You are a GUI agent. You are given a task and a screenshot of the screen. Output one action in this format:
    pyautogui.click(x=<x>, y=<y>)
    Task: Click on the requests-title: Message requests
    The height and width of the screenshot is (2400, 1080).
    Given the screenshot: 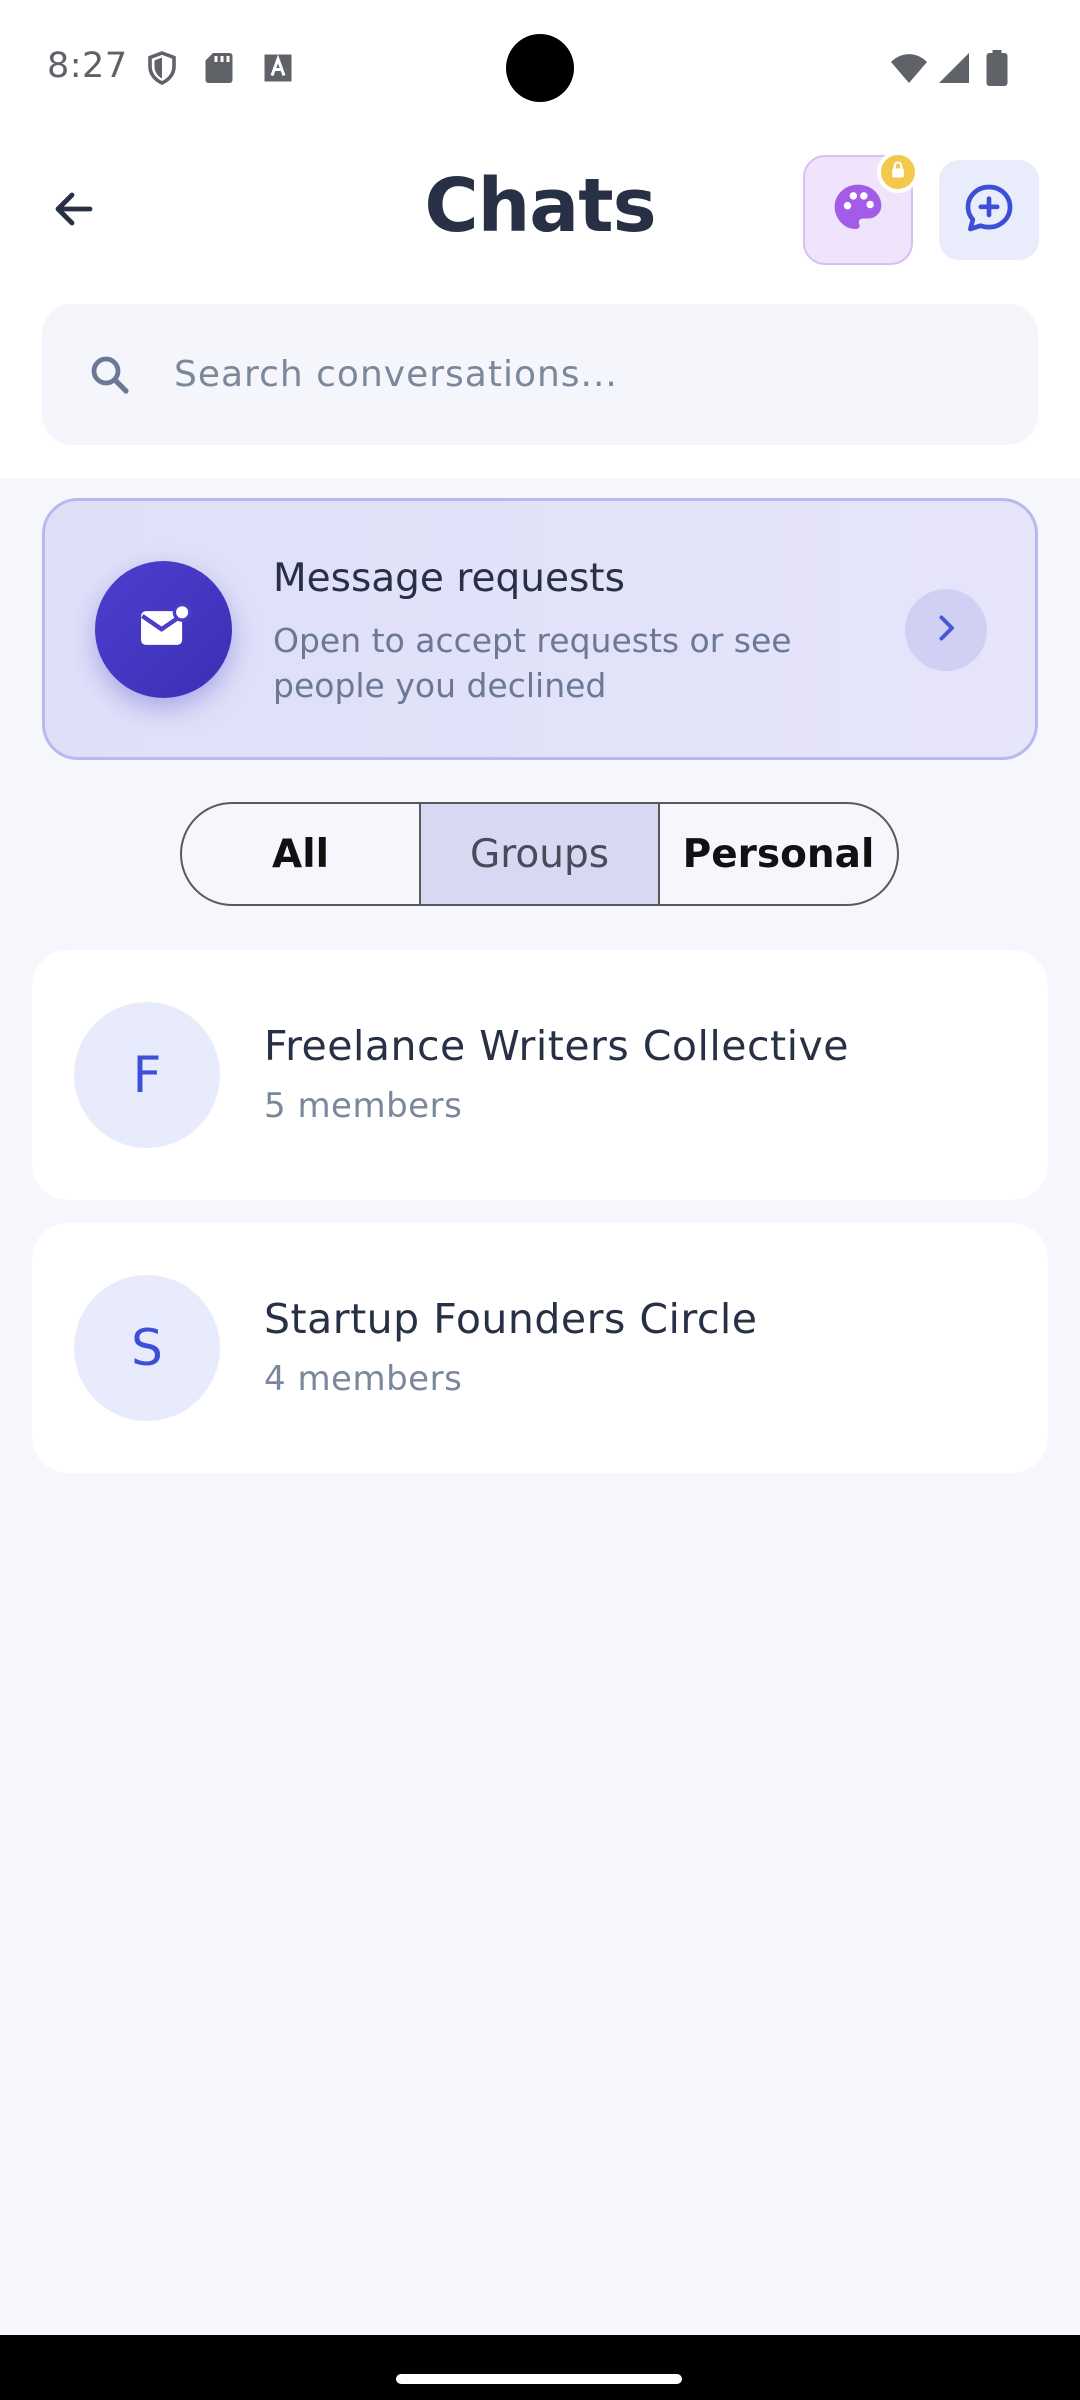 What is the action you would take?
    pyautogui.click(x=449, y=578)
    